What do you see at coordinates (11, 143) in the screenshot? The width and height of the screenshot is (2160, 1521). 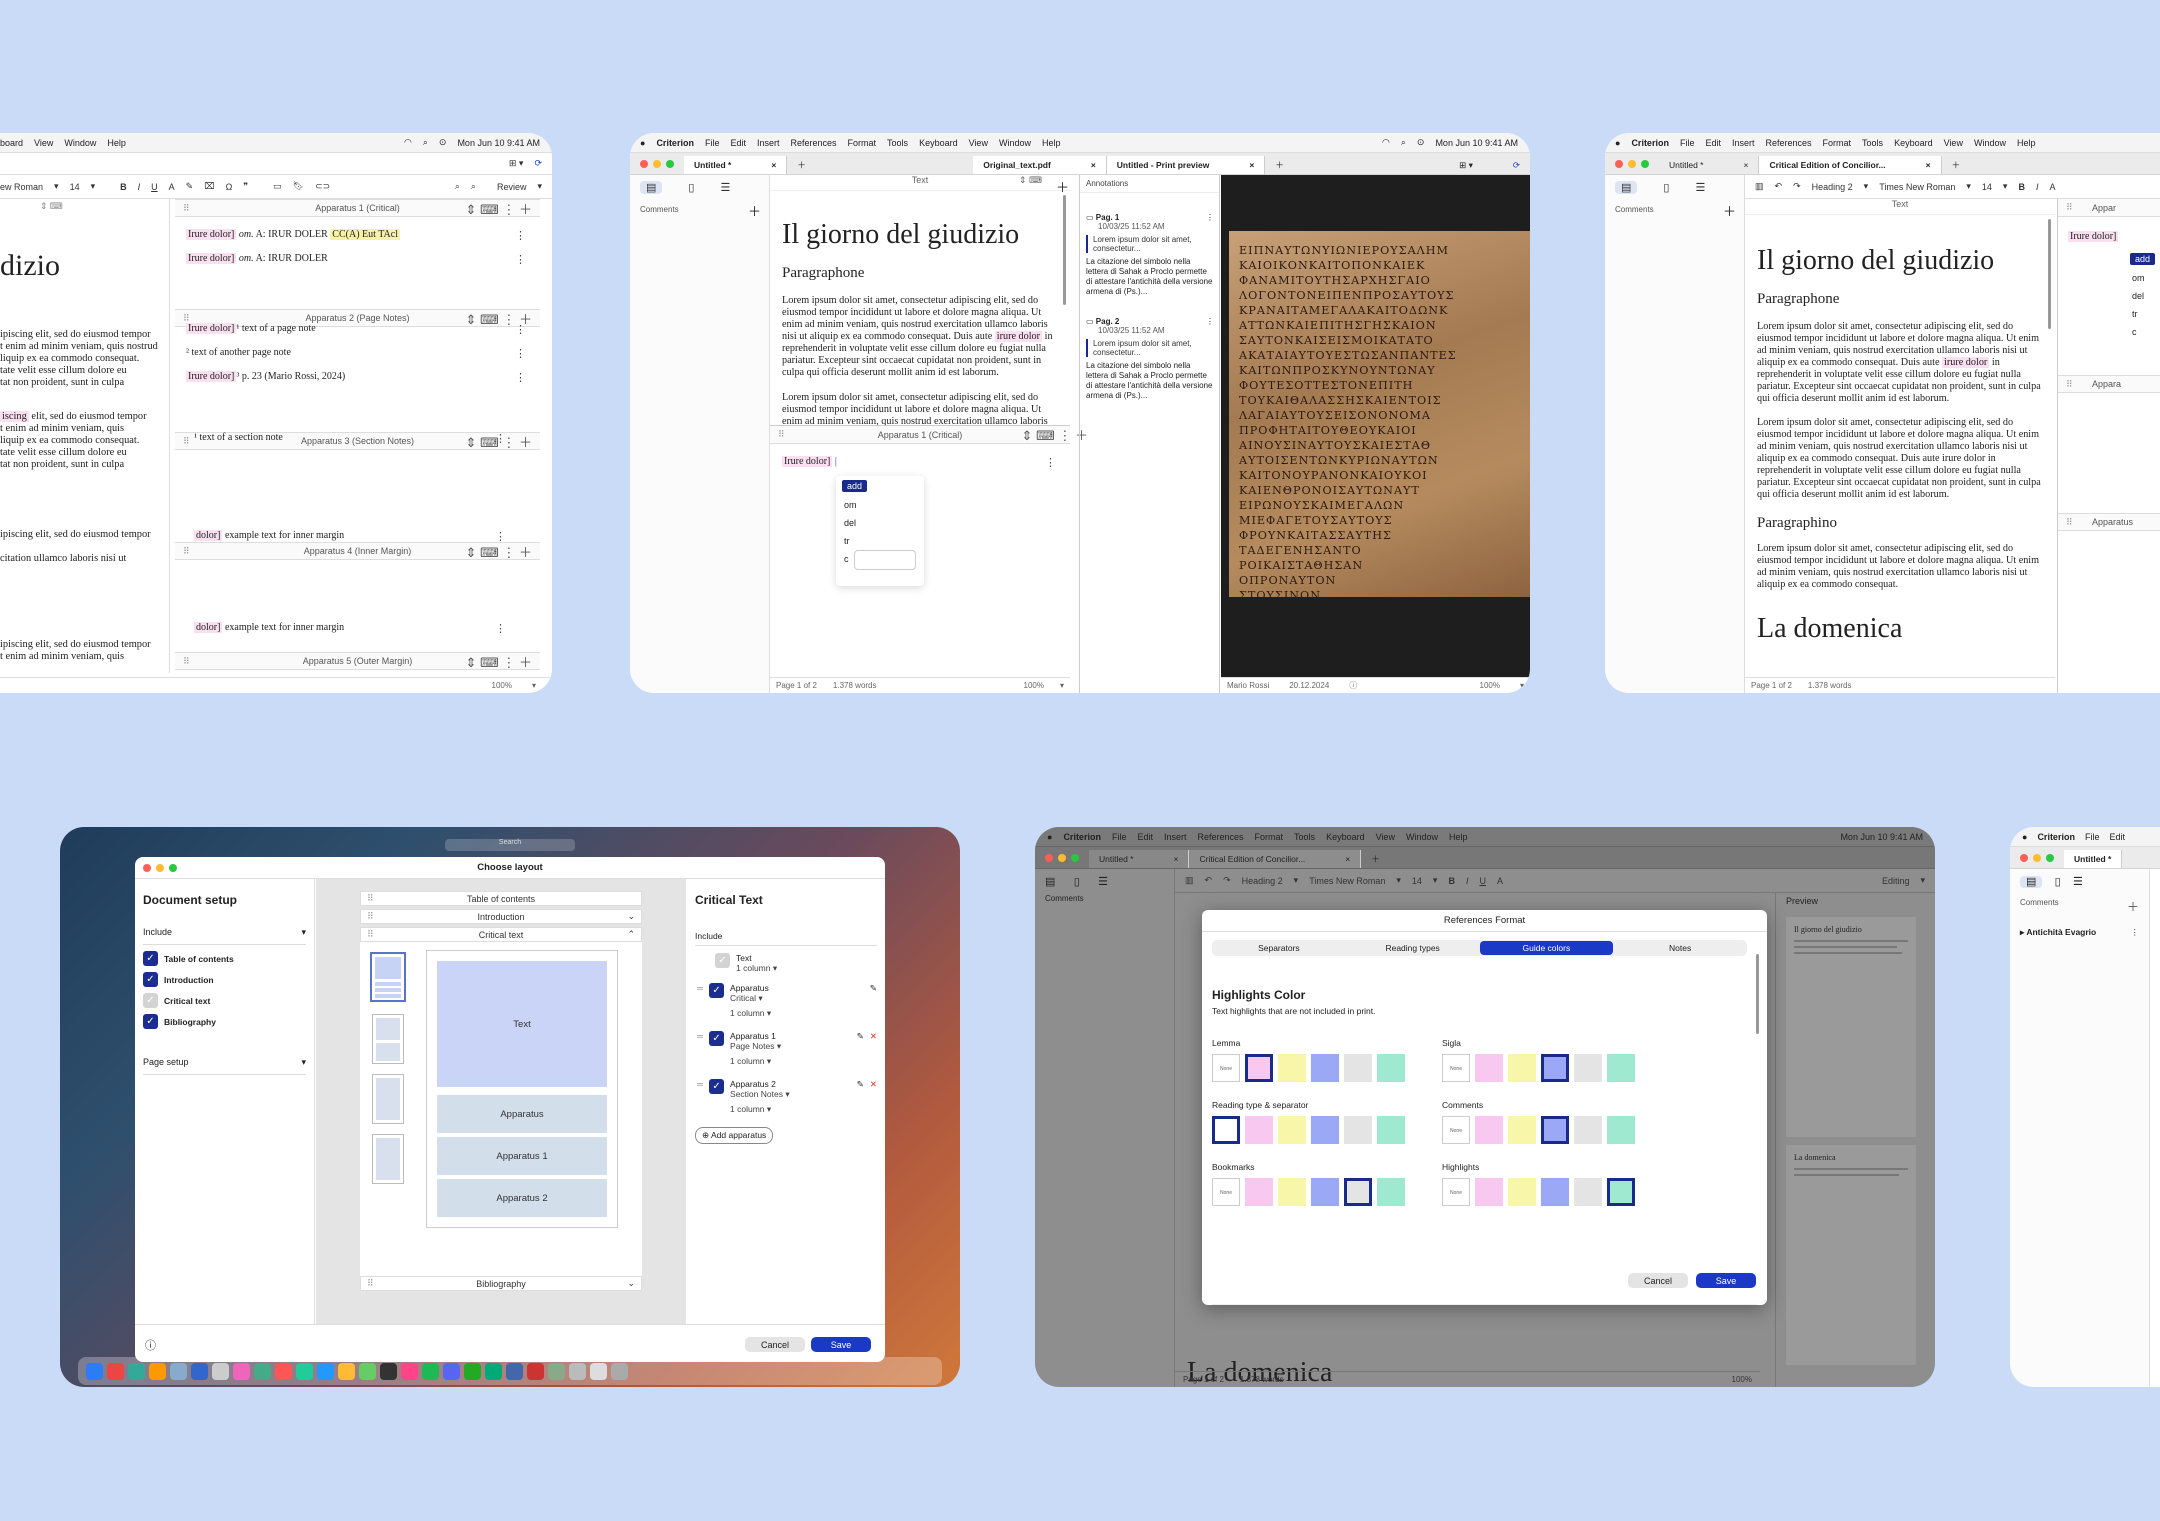 I see `menu-keyboard: board` at bounding box center [11, 143].